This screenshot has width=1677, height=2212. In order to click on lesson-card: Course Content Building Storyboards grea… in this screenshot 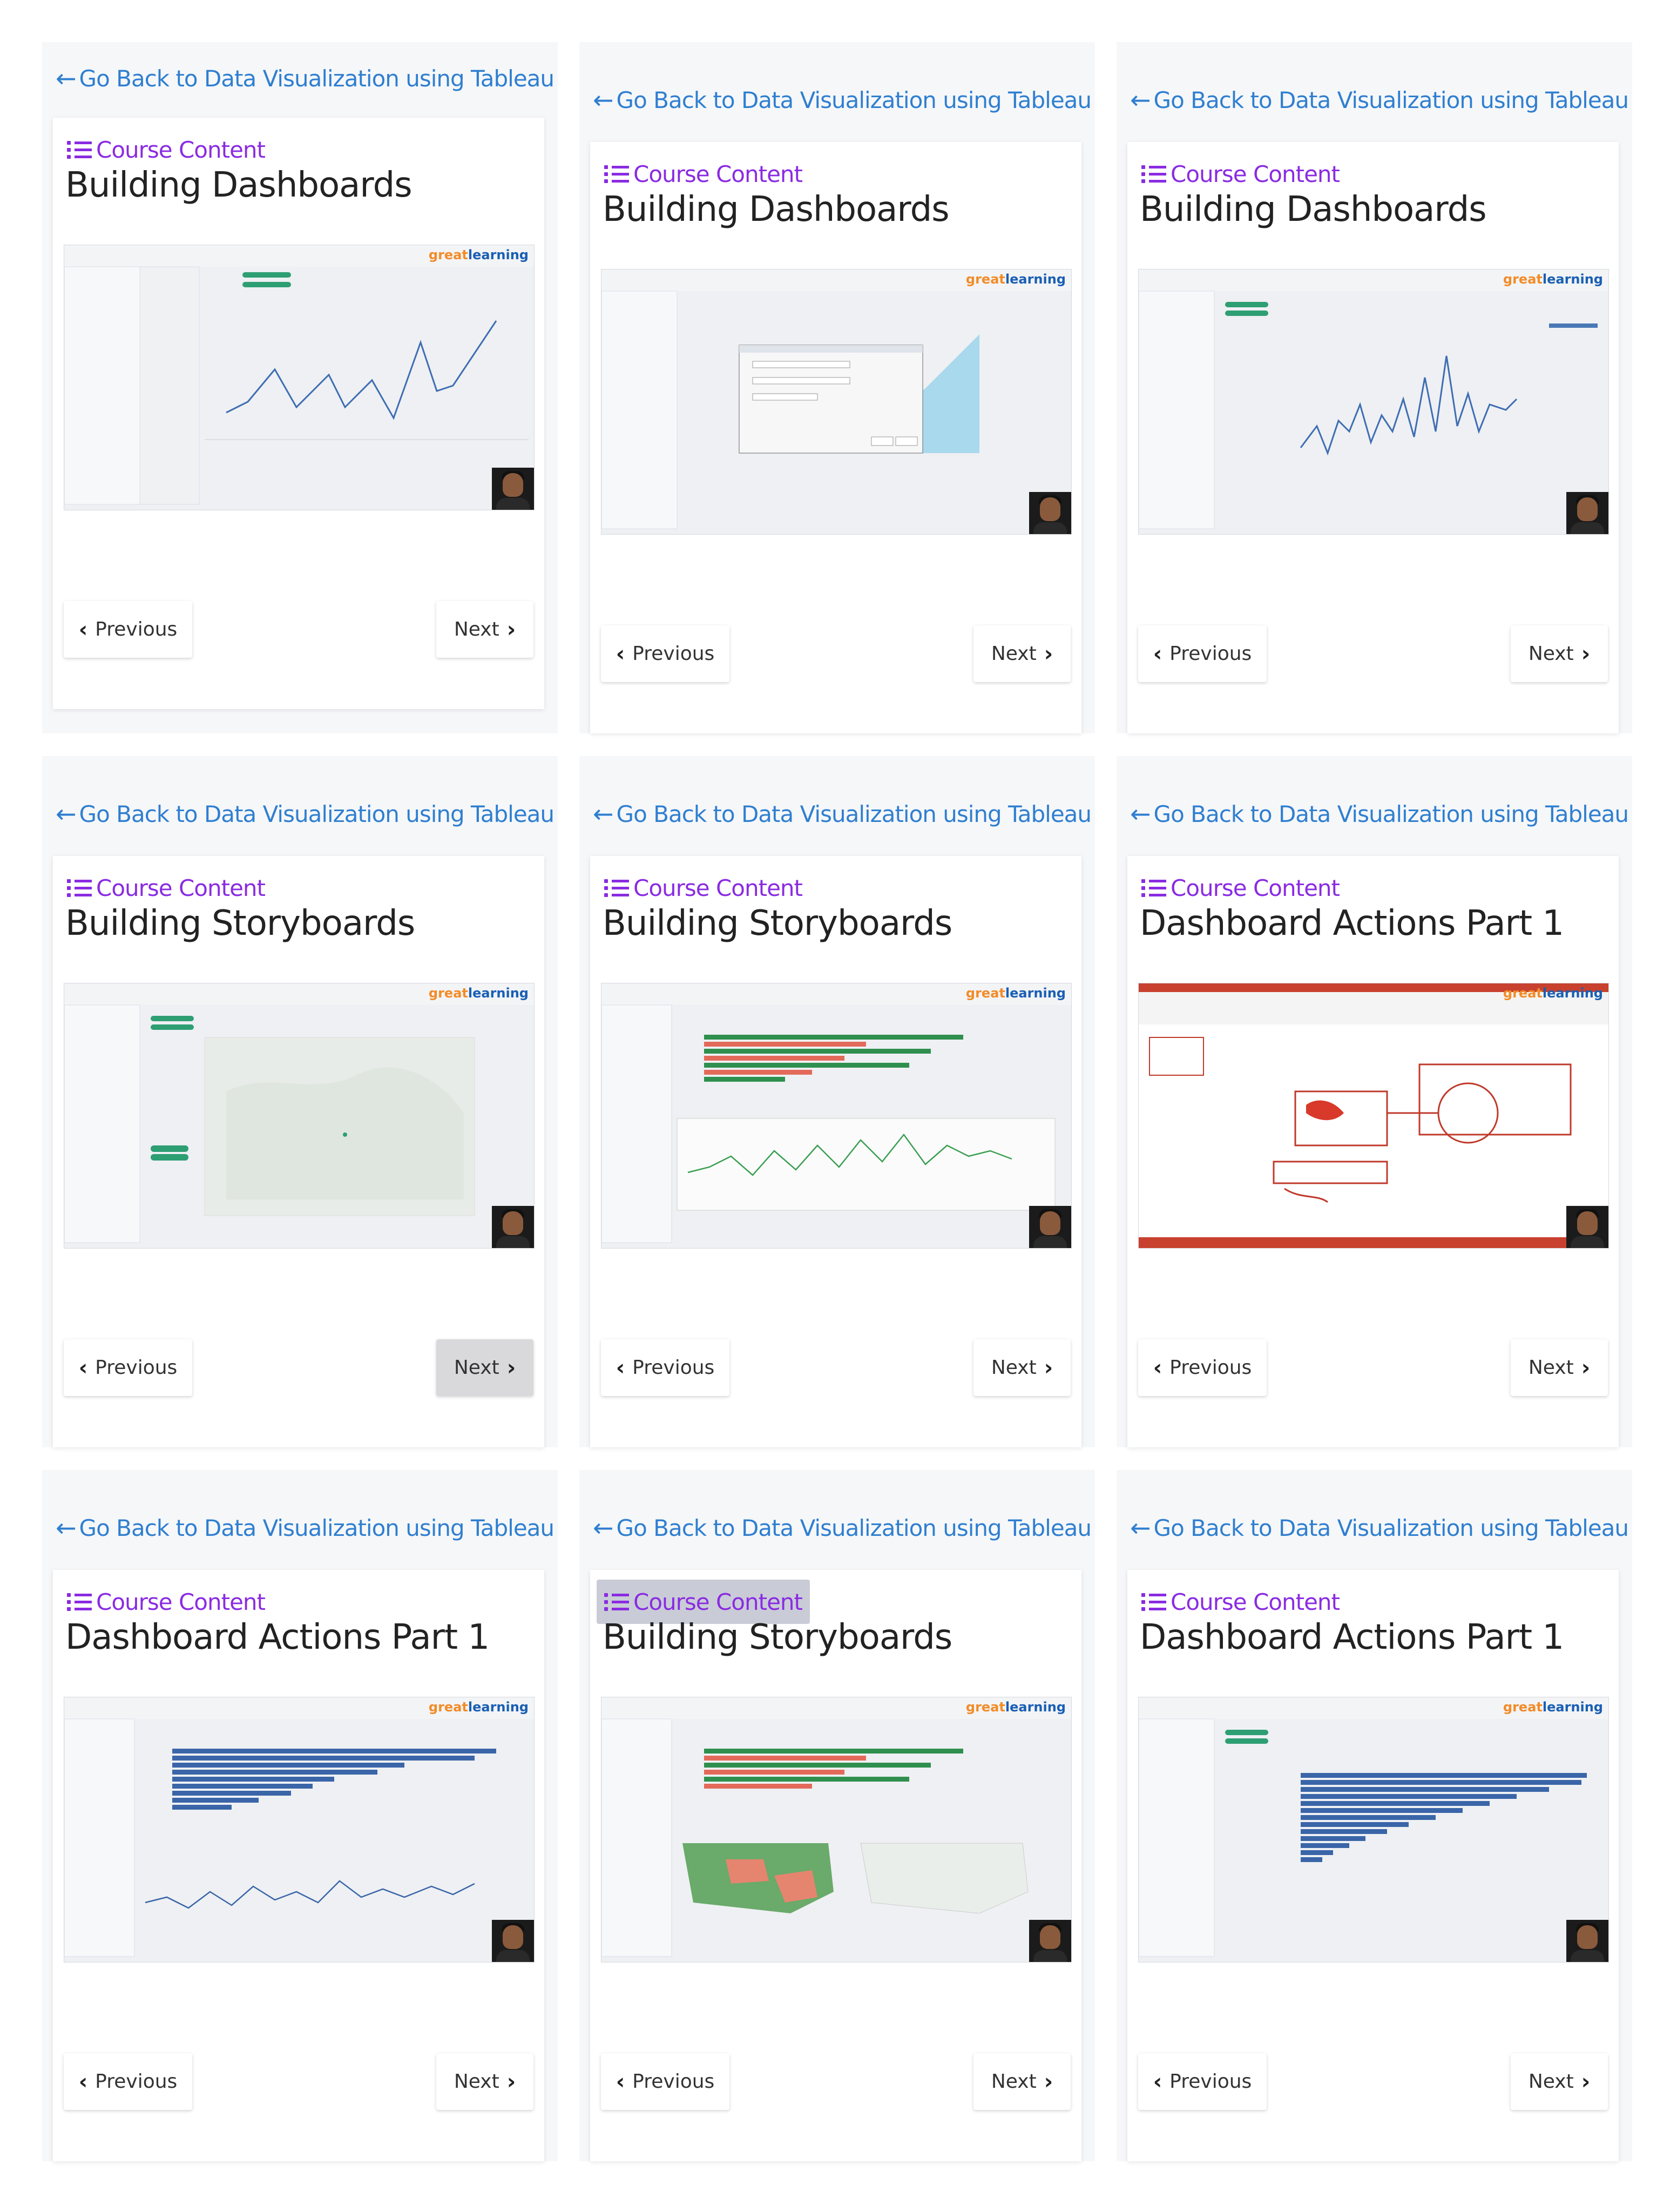, I will do `click(835, 1865)`.